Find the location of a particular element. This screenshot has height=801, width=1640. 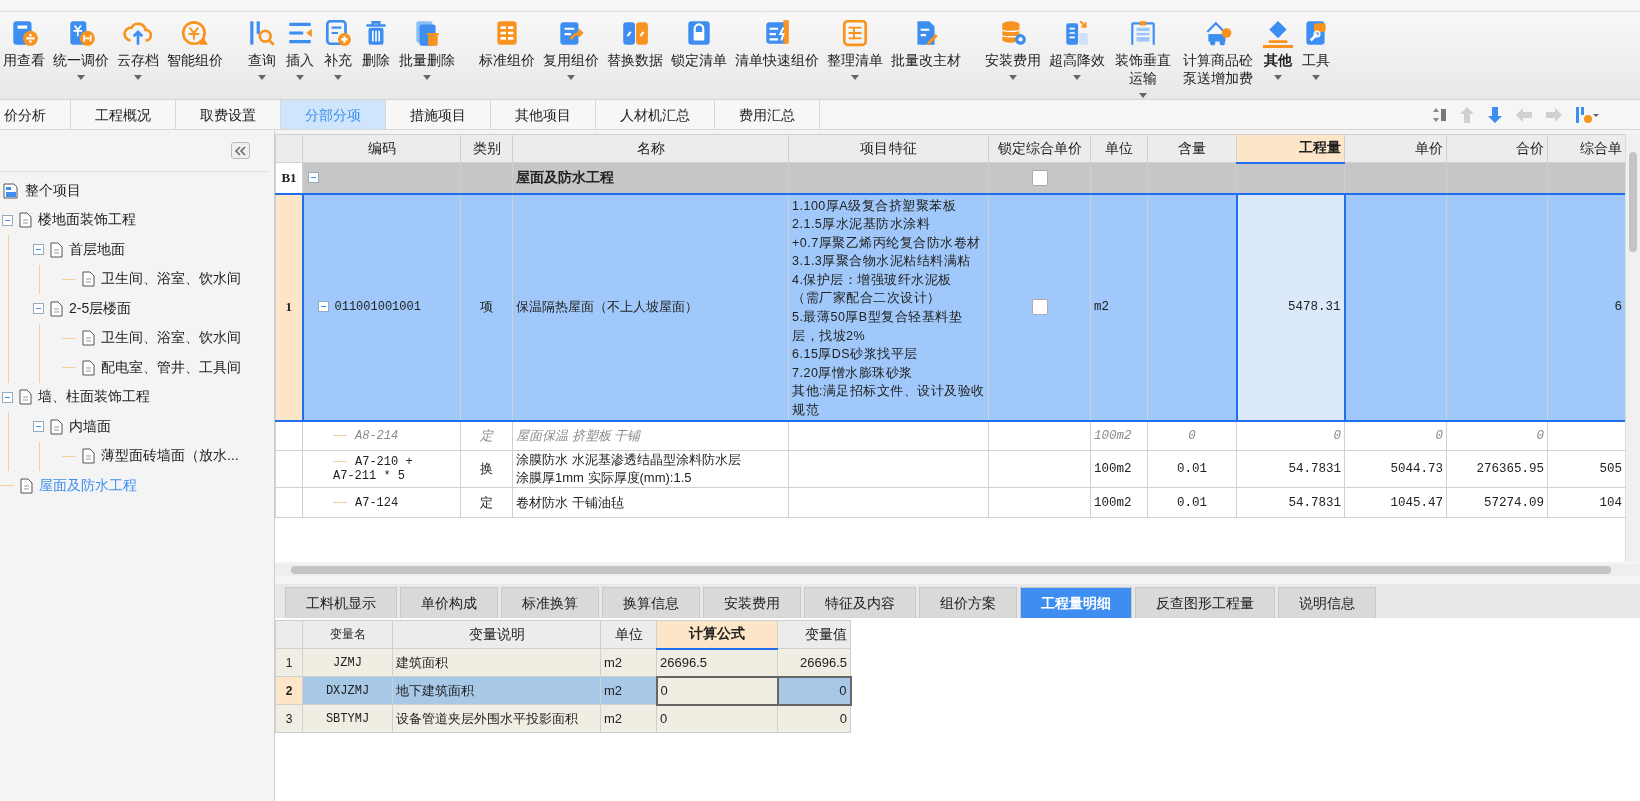

tree-item: 墙、柱面装饰工程 is located at coordinates (137, 397).